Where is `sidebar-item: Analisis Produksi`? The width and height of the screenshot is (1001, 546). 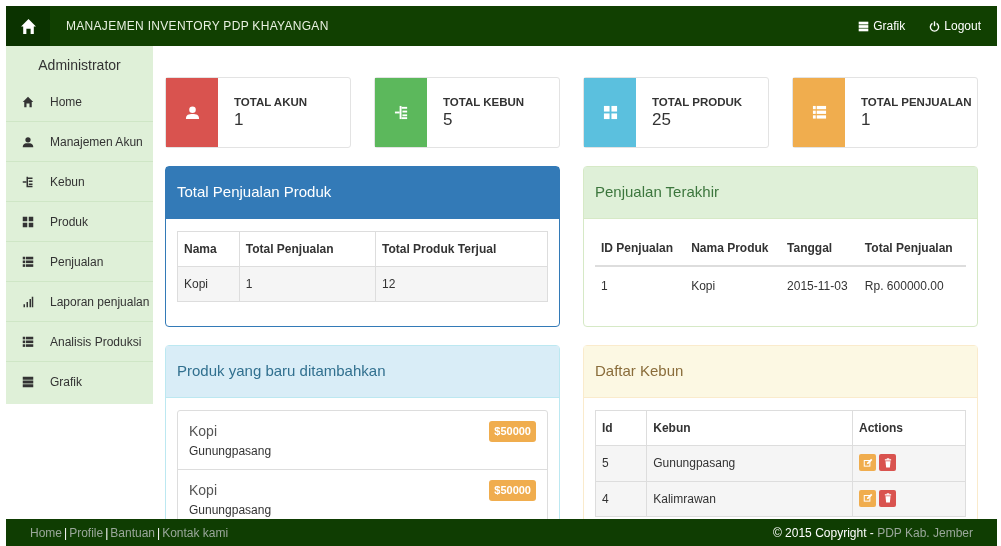
sidebar-item: Analisis Produksi is located at coordinates (79, 342).